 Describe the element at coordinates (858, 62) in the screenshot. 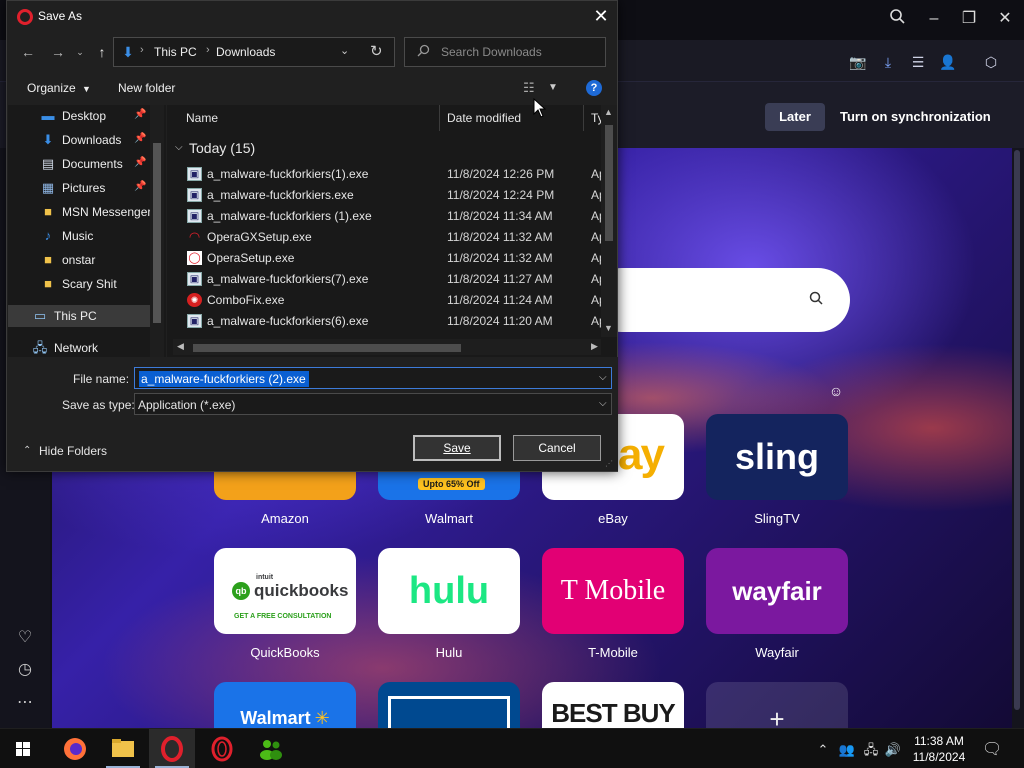

I see `camera-icon: 📷` at that location.